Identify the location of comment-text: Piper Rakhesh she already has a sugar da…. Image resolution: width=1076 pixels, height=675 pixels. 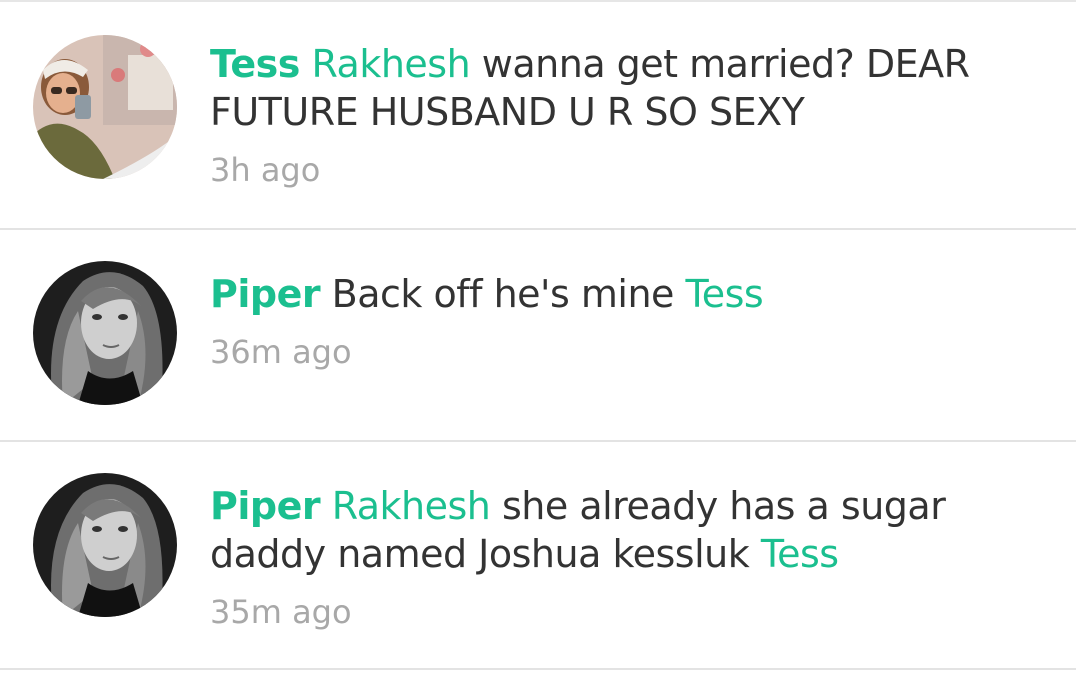
(620, 530).